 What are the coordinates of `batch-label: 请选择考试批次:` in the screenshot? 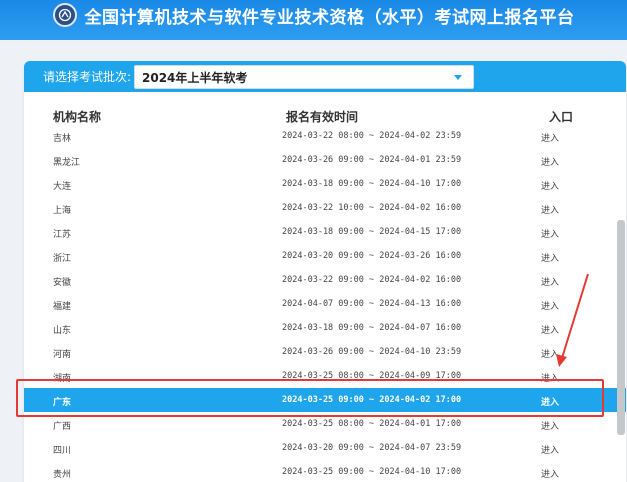 It's located at (87, 77).